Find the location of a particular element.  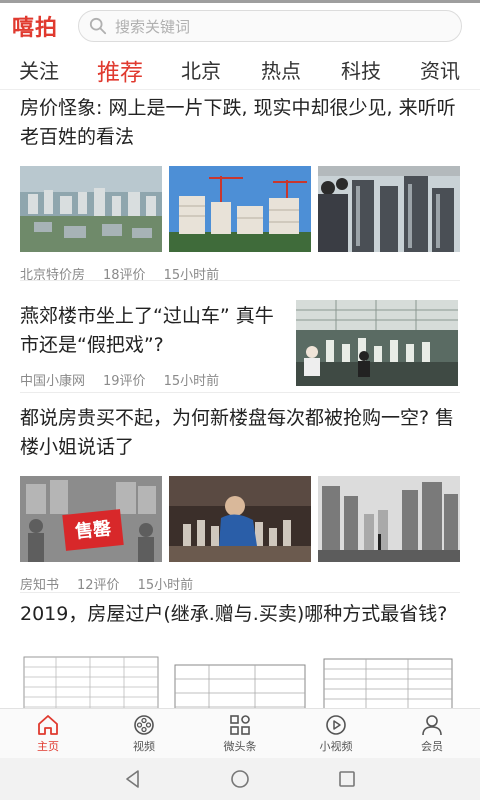

model-viewer-photo is located at coordinates (240, 519).